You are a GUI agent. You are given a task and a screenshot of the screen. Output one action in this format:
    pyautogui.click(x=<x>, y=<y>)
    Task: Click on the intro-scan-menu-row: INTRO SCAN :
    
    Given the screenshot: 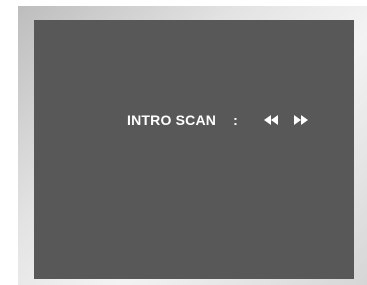 What is the action you would take?
    pyautogui.click(x=218, y=120)
    